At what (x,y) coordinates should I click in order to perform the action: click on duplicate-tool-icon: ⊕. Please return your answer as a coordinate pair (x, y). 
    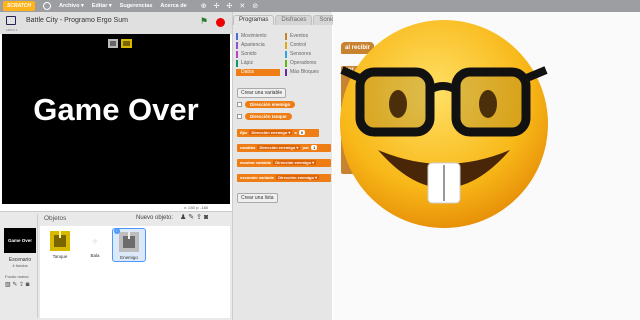
    Looking at the image, I should click on (204, 6).